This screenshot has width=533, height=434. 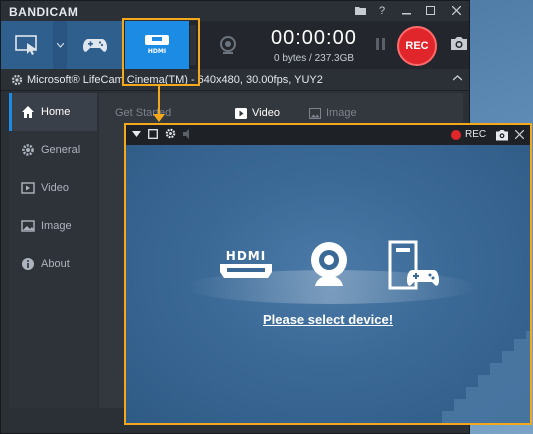 What do you see at coordinates (456, 134) in the screenshot?
I see `record-dot-icon` at bounding box center [456, 134].